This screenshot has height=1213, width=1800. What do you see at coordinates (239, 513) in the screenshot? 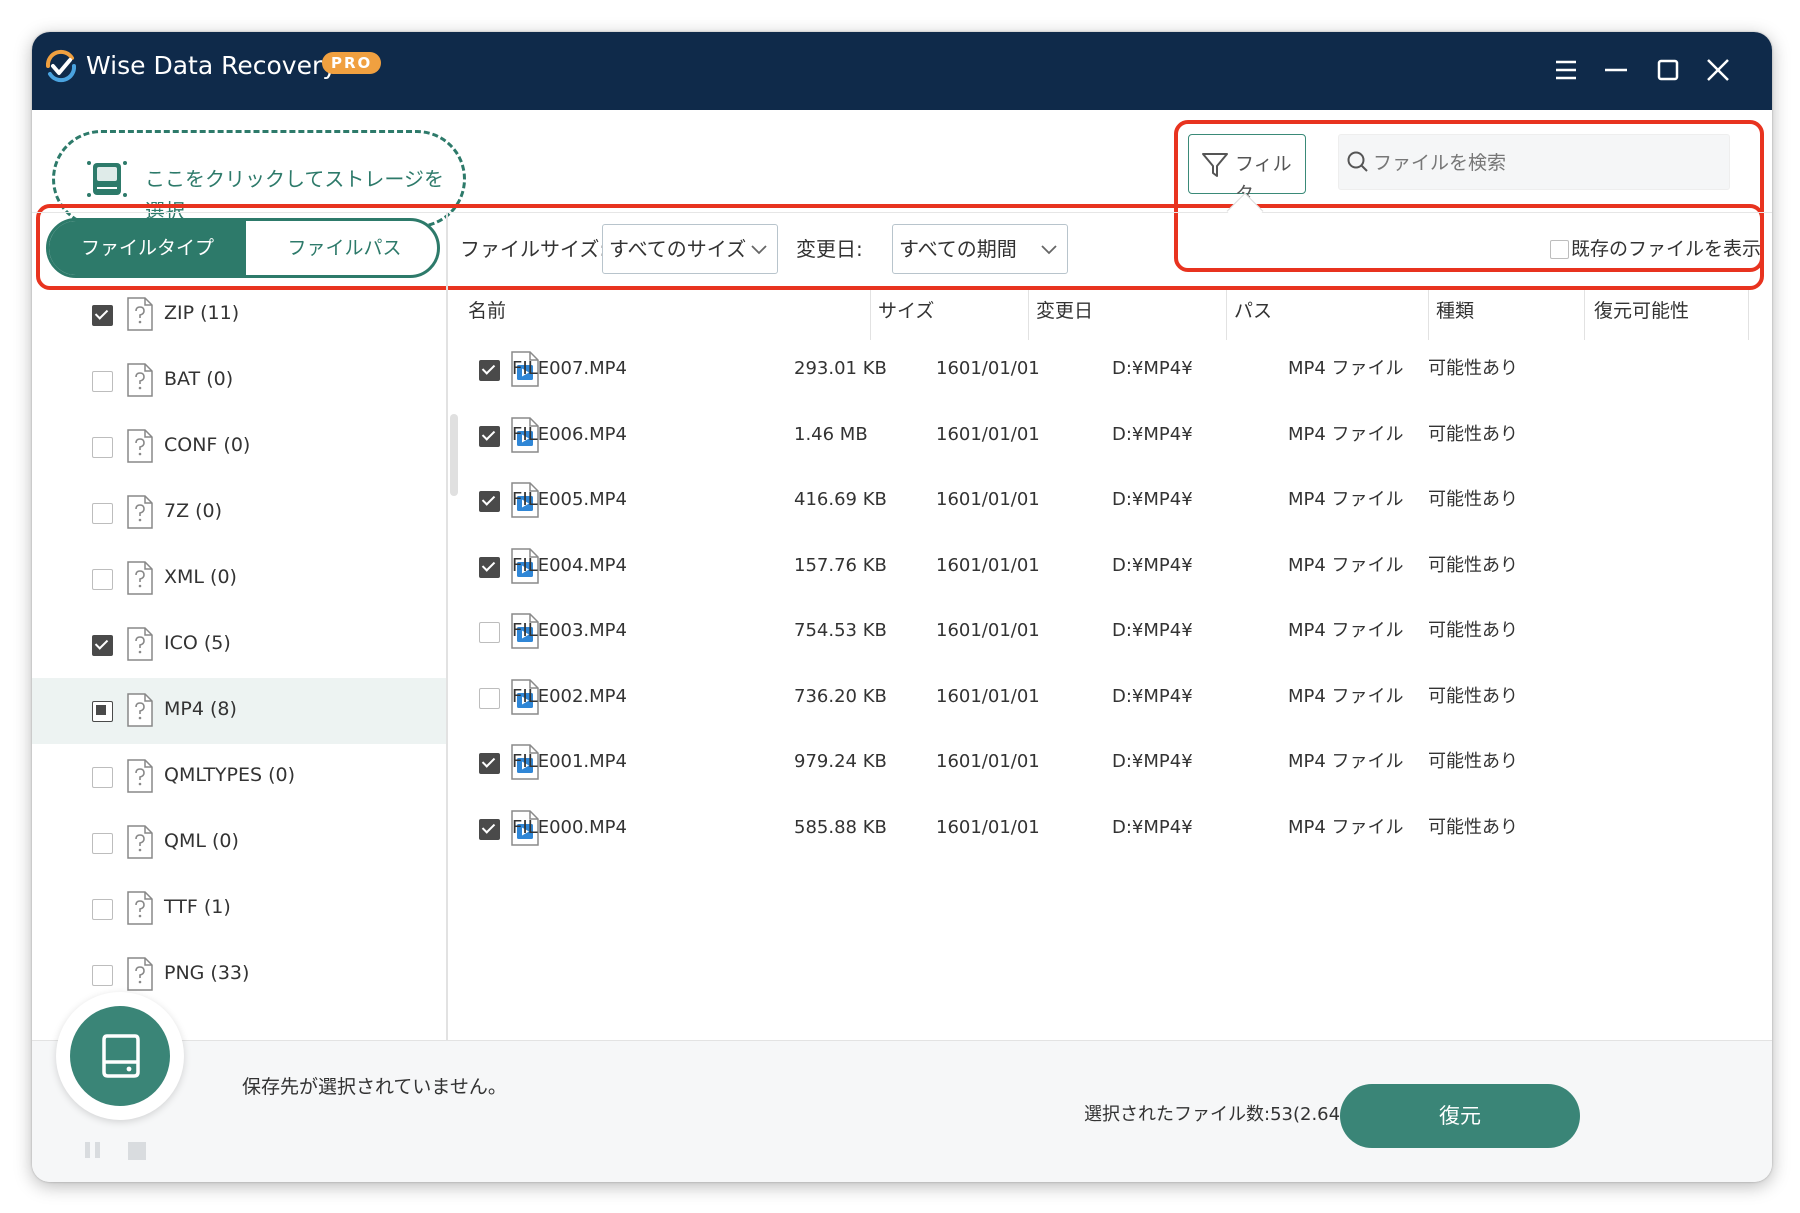
I see `file-type-item: 7Z (0)` at bounding box center [239, 513].